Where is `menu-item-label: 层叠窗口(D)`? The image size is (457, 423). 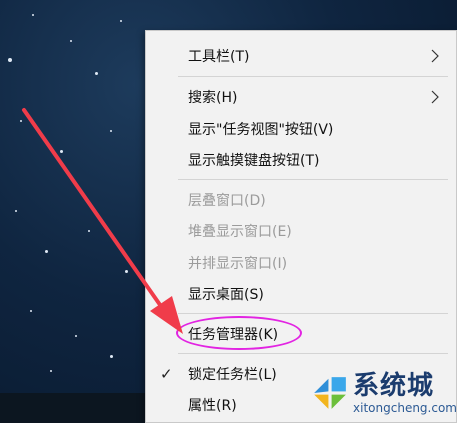 menu-item-label: 层叠窗口(D) is located at coordinates (227, 201).